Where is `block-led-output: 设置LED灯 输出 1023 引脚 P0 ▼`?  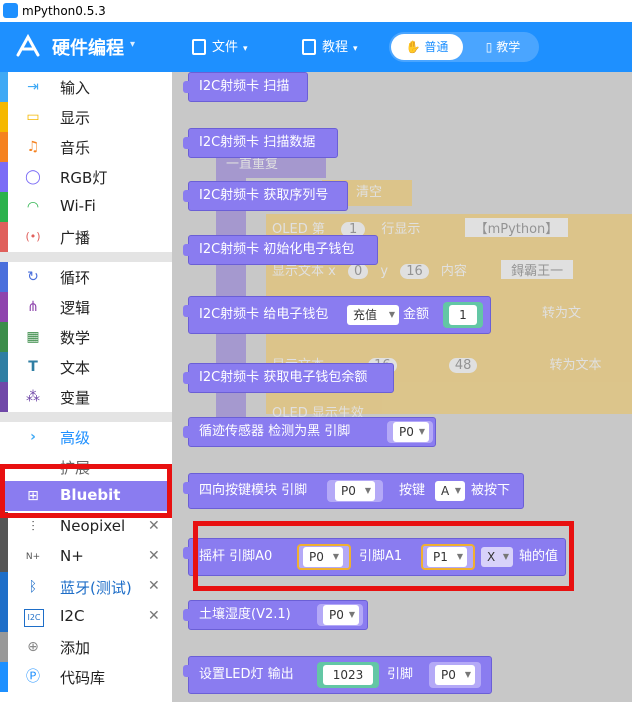
block-led-output: 设置LED灯 输出 1023 引脚 P0 ▼ is located at coordinates (337, 675).